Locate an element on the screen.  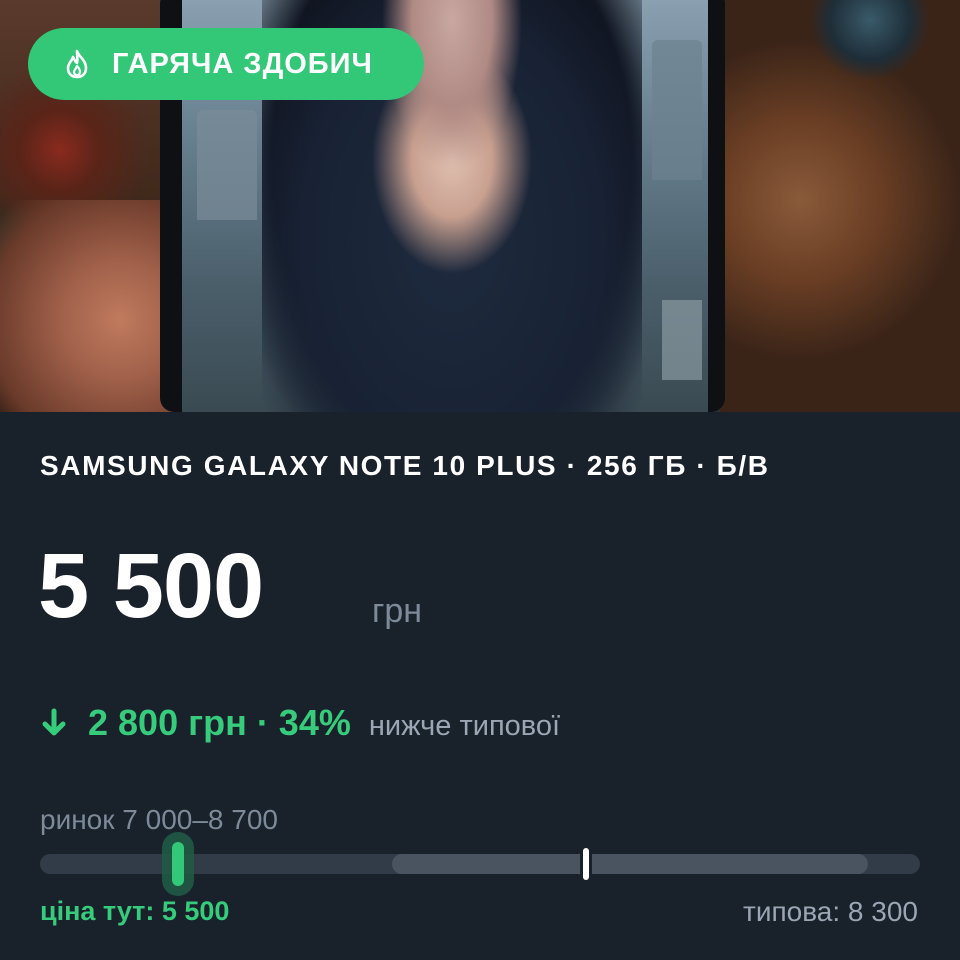
arrow-down-icon is located at coordinates (54, 723).